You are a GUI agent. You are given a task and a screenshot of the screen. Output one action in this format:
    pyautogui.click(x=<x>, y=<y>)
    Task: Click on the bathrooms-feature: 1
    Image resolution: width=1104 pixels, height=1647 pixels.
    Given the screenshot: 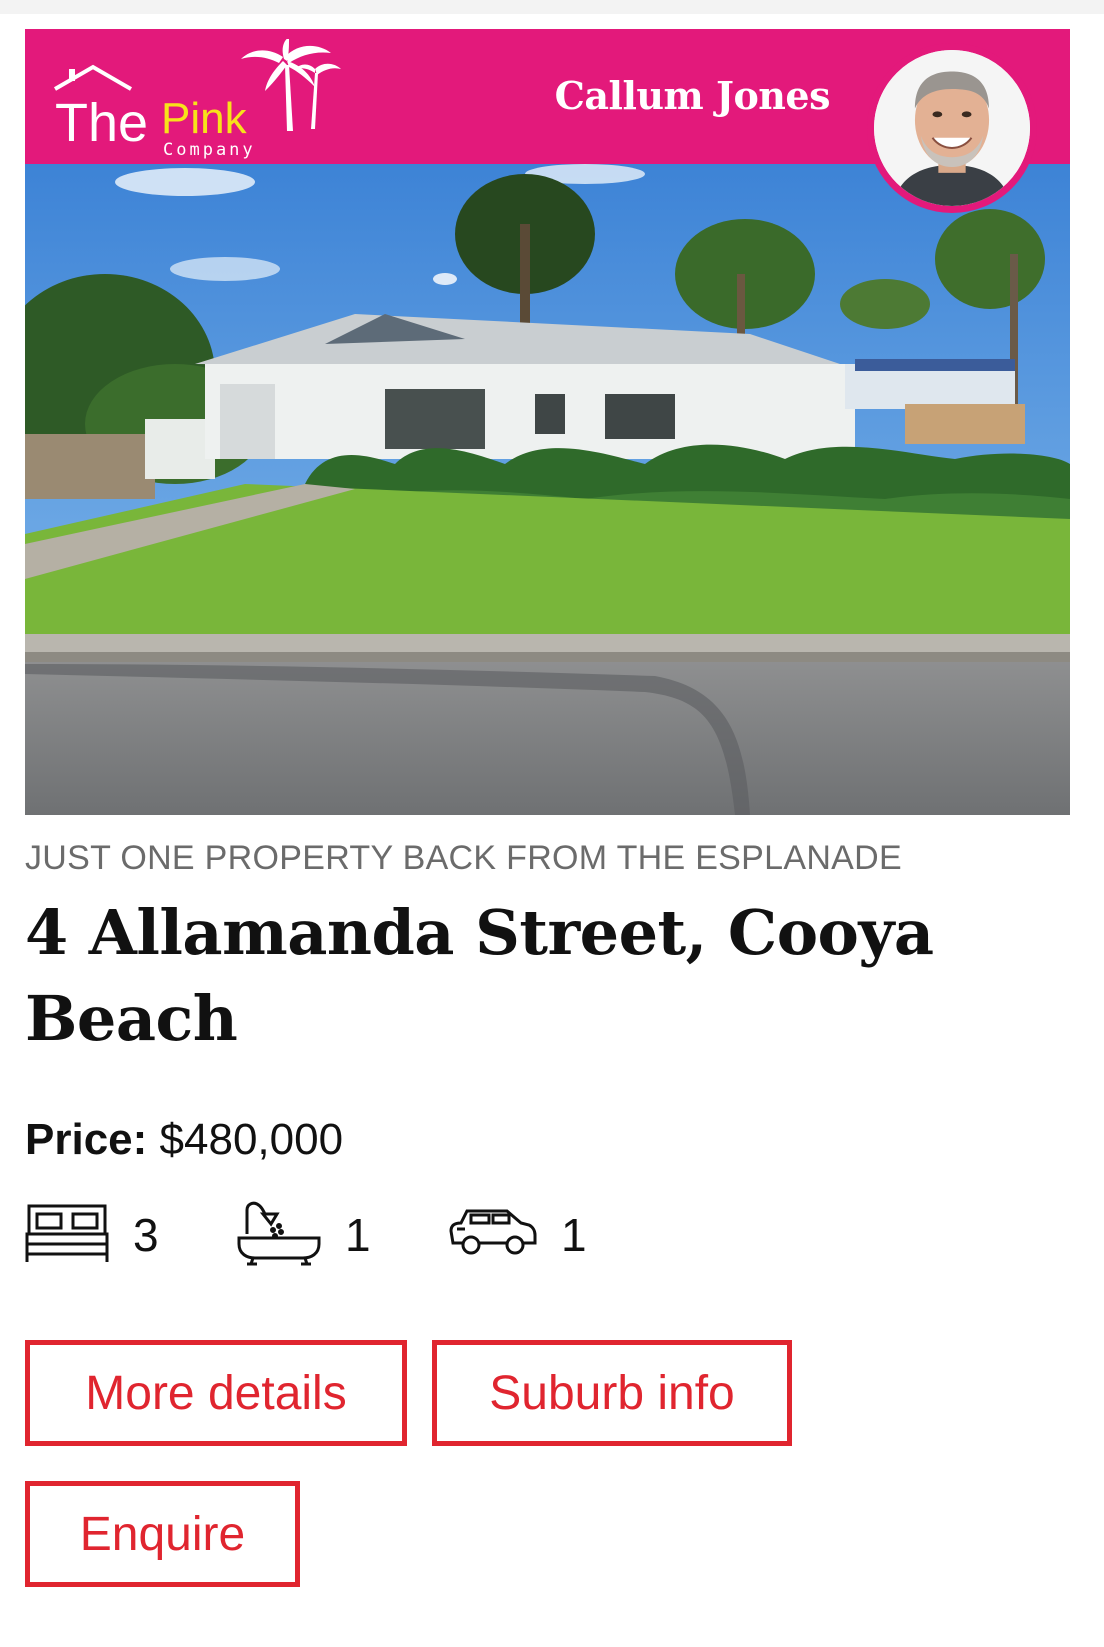 What is the action you would take?
    pyautogui.click(x=304, y=1235)
    